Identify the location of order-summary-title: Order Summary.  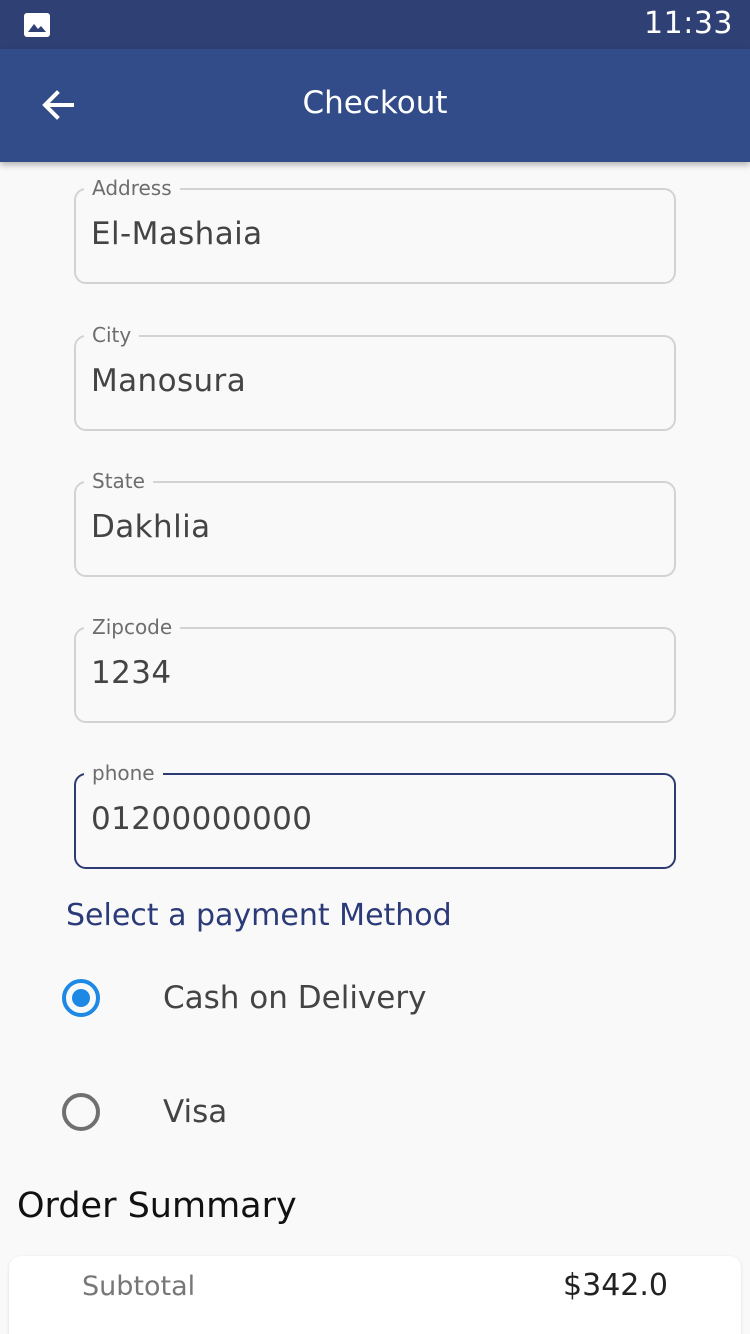
(157, 1206).